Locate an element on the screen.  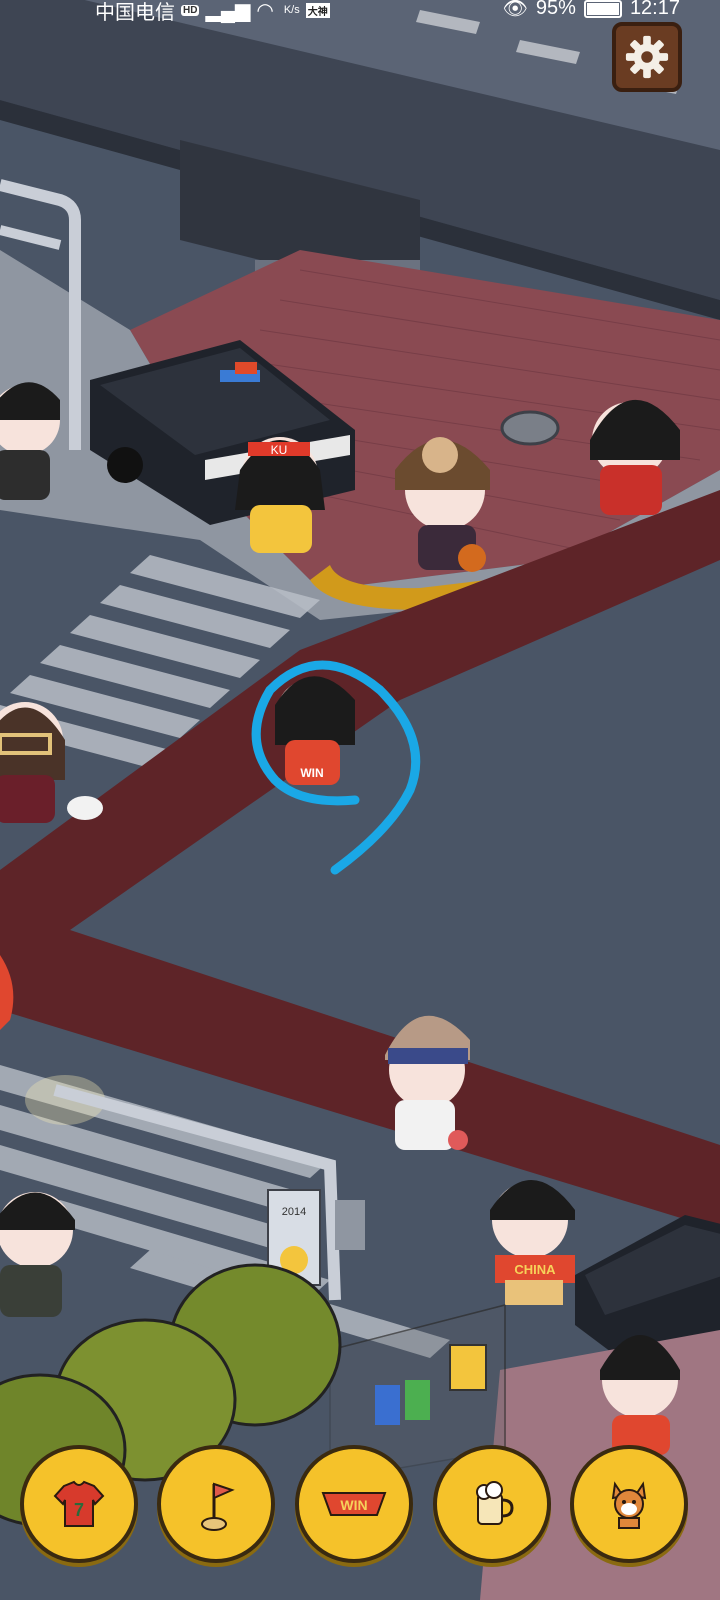
toolbar-button-jersey: 7 is located at coordinates (79, 1504).